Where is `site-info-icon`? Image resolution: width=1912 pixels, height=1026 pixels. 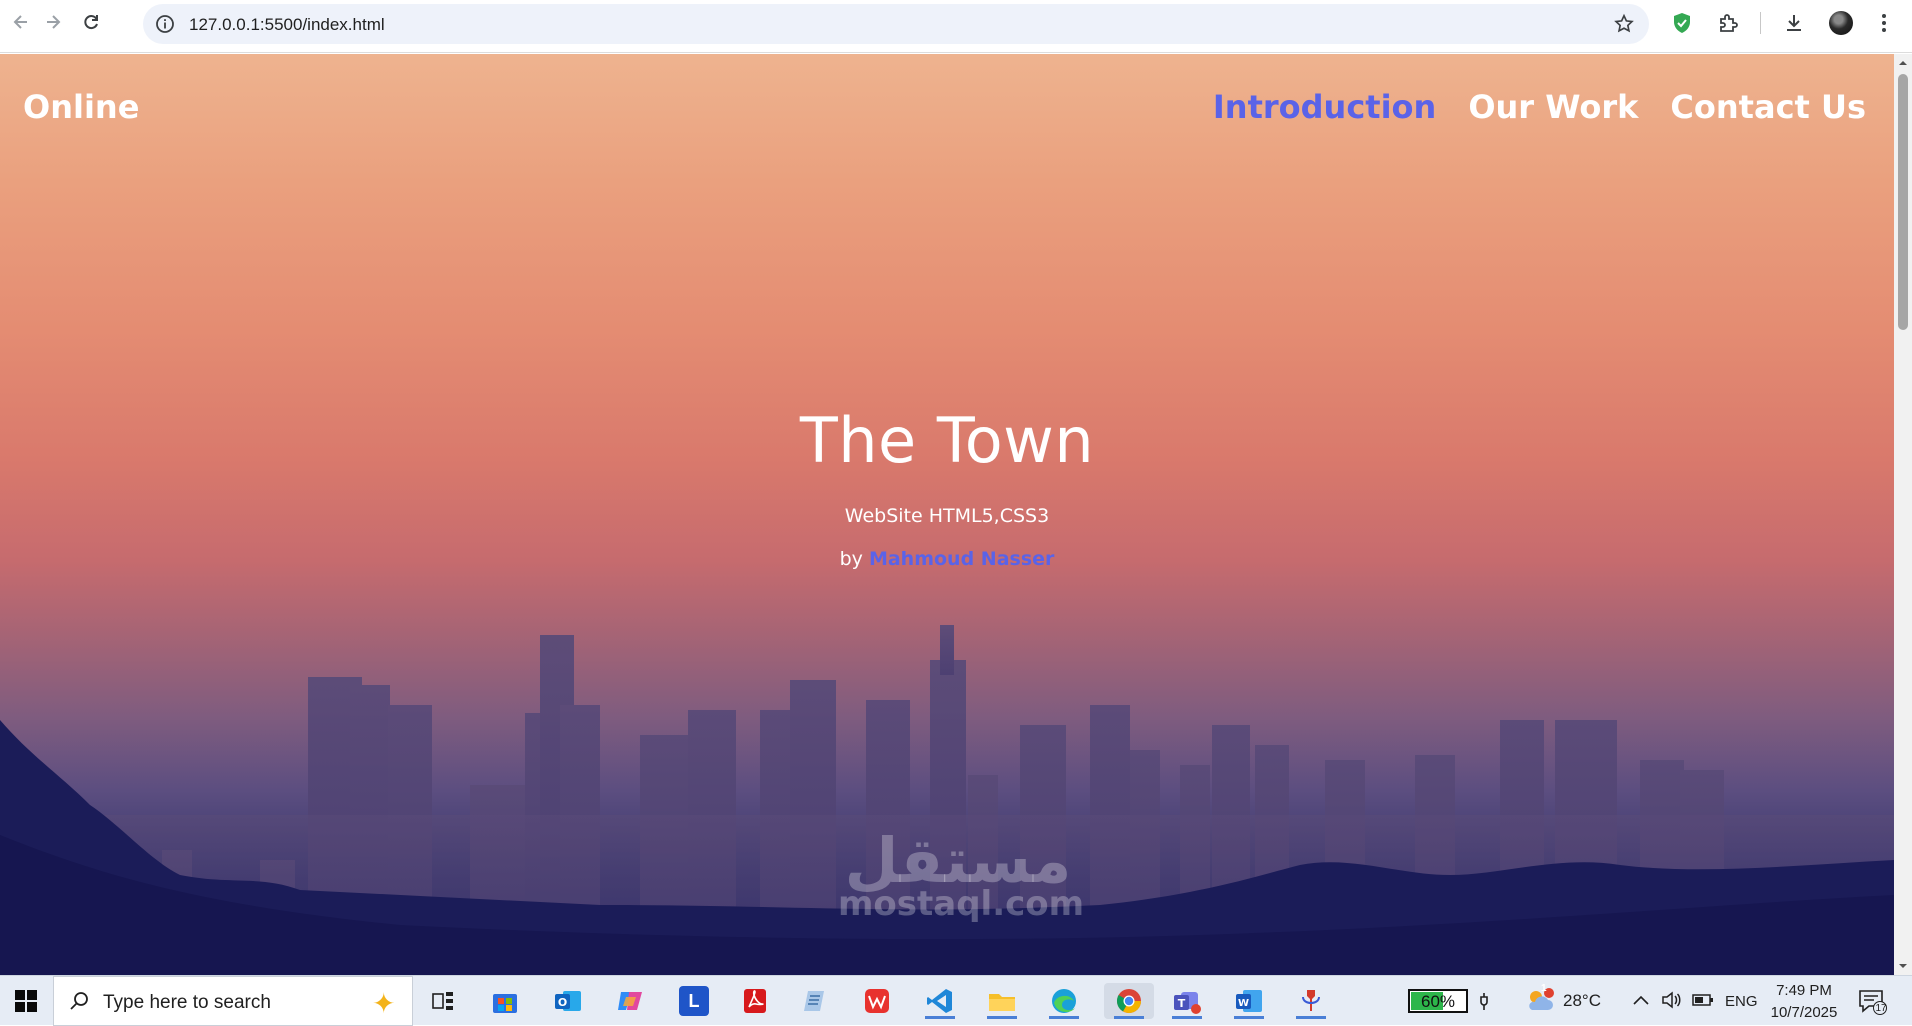 site-info-icon is located at coordinates (165, 24).